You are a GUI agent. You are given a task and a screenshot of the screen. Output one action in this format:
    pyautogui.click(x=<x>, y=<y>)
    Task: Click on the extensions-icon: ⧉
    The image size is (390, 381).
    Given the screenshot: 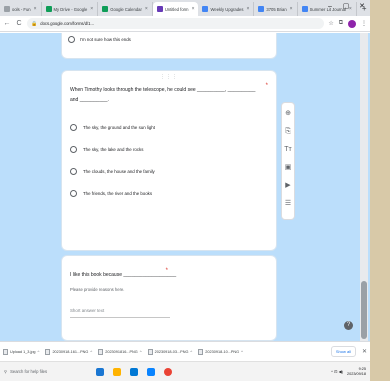 What is the action you would take?
    pyautogui.click(x=341, y=23)
    